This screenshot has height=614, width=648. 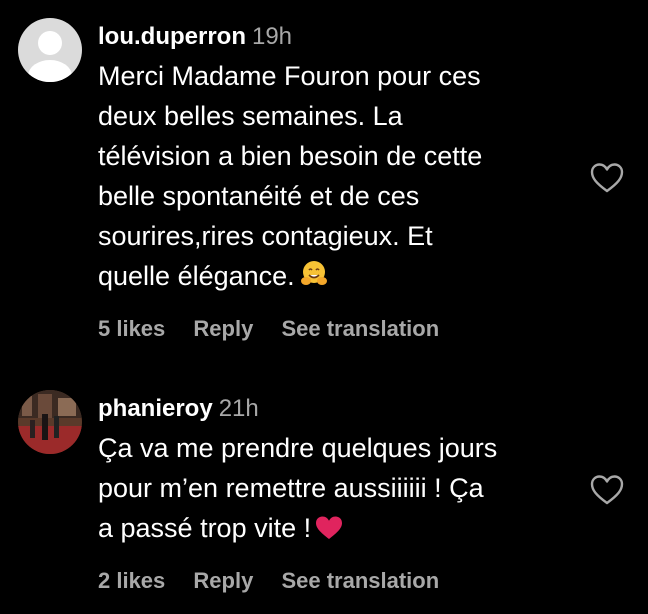 What do you see at coordinates (329, 532) in the screenshot?
I see `red-heart-icon` at bounding box center [329, 532].